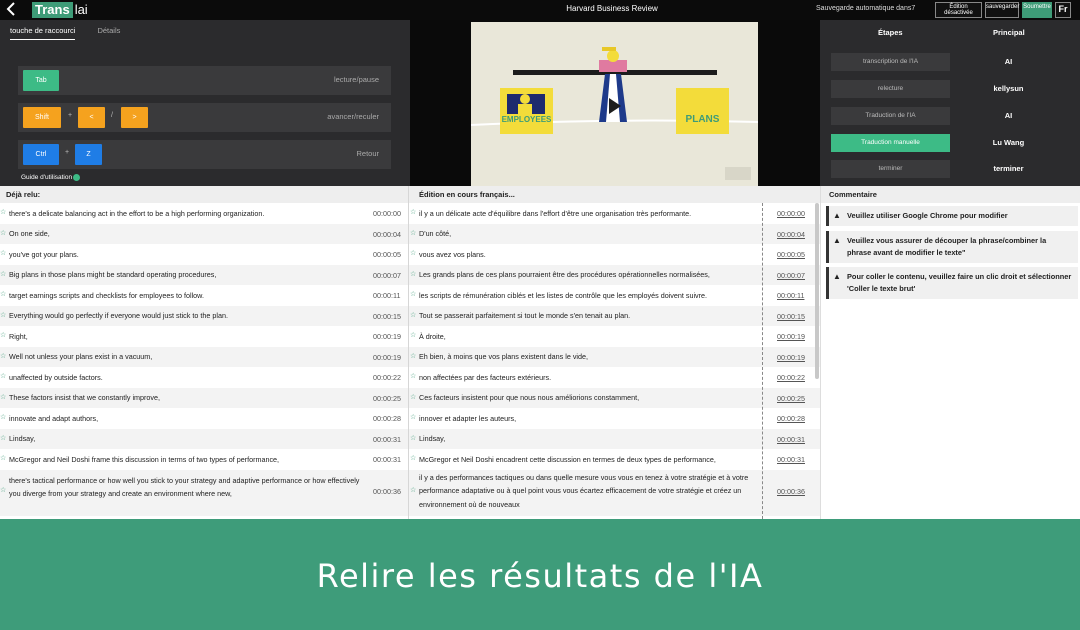 This screenshot has height=630, width=1080. I want to click on step-ai-transcription: transcription de l'IA, so click(890, 62).